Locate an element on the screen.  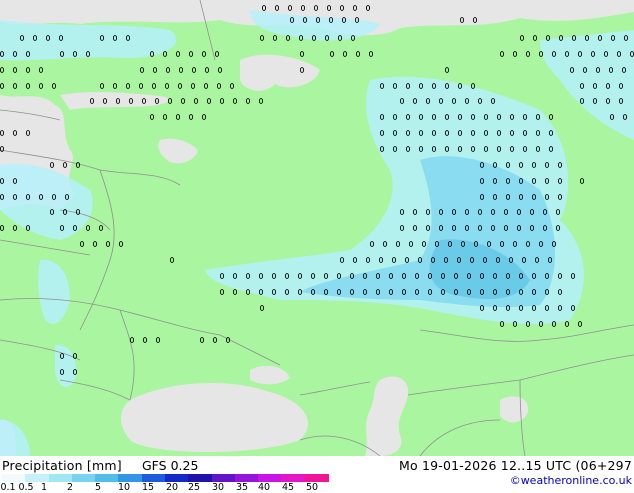
scale-tick-label: 35 is located at coordinates (242, 487).